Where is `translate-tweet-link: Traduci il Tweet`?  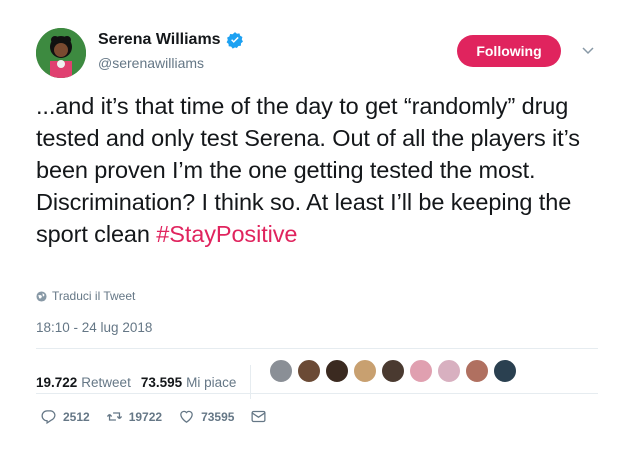 translate-tweet-link: Traduci il Tweet is located at coordinates (85, 296).